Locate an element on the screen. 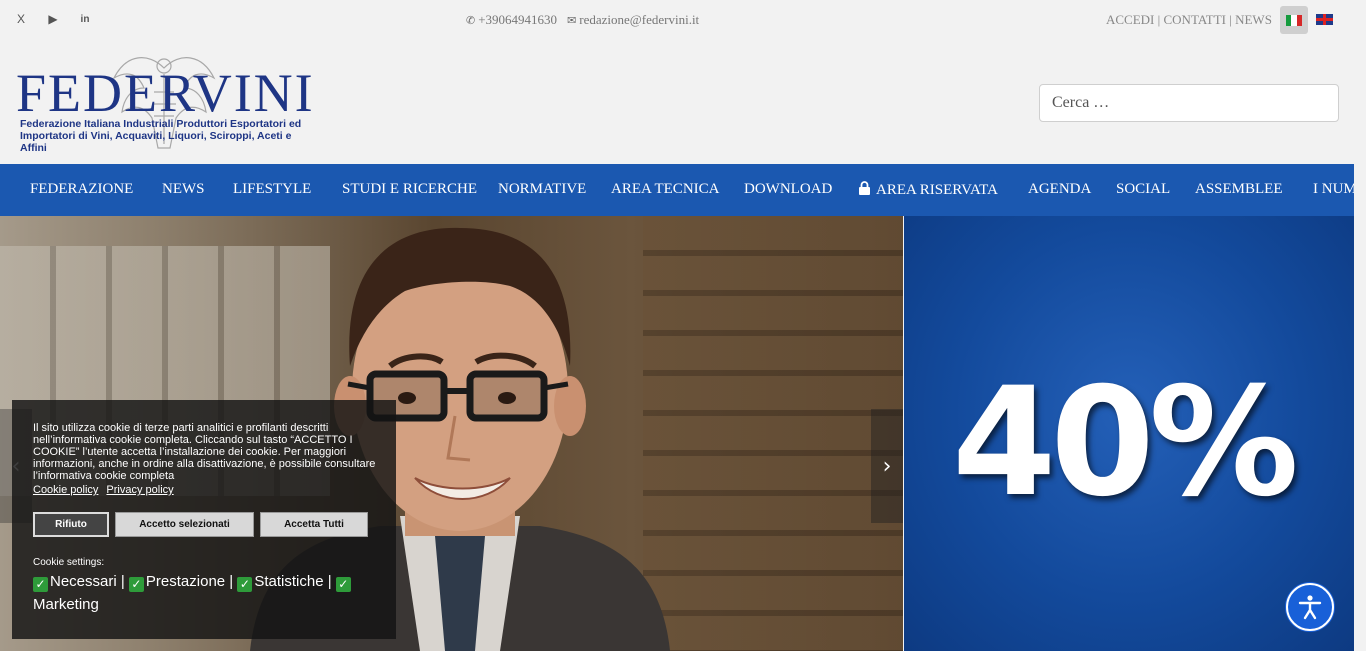  nav-item-lifestyle: LIFESTYLE is located at coordinates (272, 189).